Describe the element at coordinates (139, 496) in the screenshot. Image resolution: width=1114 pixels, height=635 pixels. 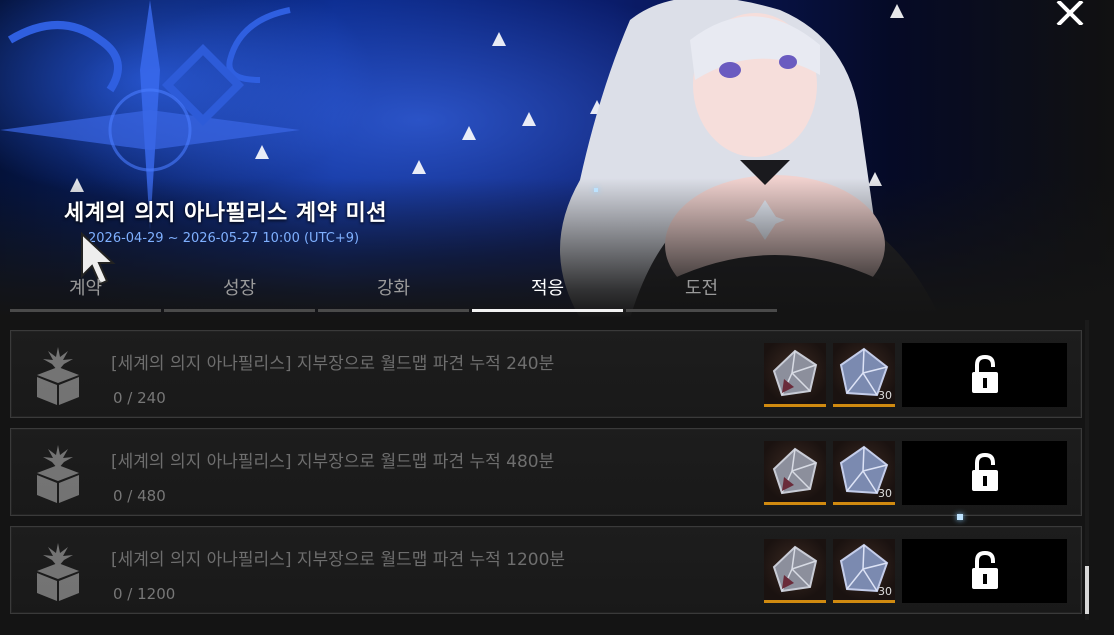
I see `mission-progress: 0 / 480` at that location.